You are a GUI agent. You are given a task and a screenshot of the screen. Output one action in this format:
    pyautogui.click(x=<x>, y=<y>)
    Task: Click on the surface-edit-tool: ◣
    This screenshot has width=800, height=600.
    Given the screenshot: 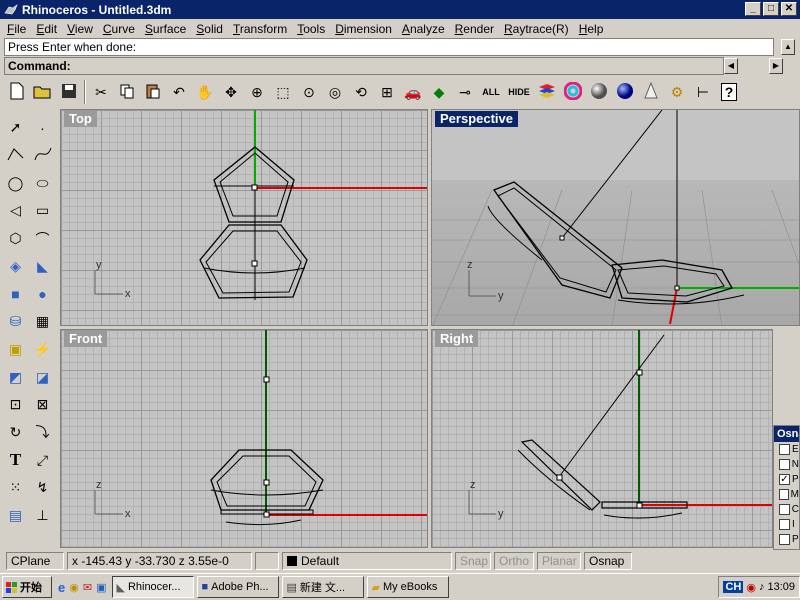 What is the action you would take?
    pyautogui.click(x=42, y=266)
    